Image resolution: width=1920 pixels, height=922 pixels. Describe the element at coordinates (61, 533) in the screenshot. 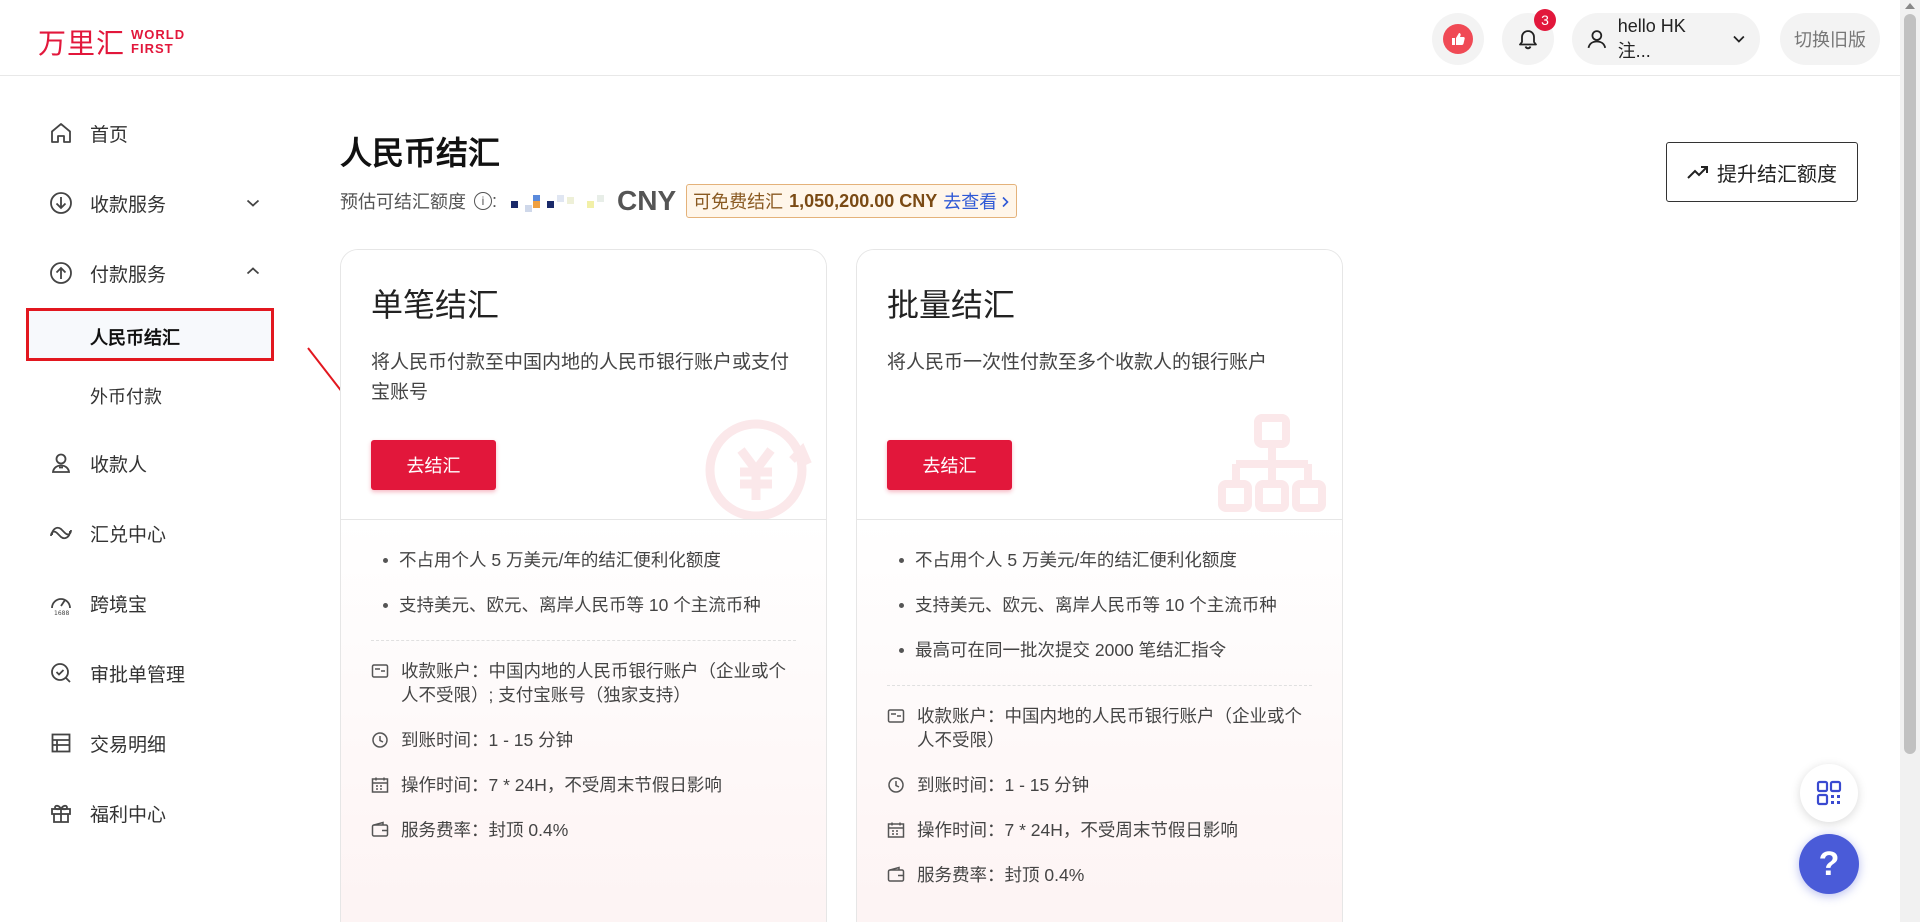

I see `exchange-icon` at that location.